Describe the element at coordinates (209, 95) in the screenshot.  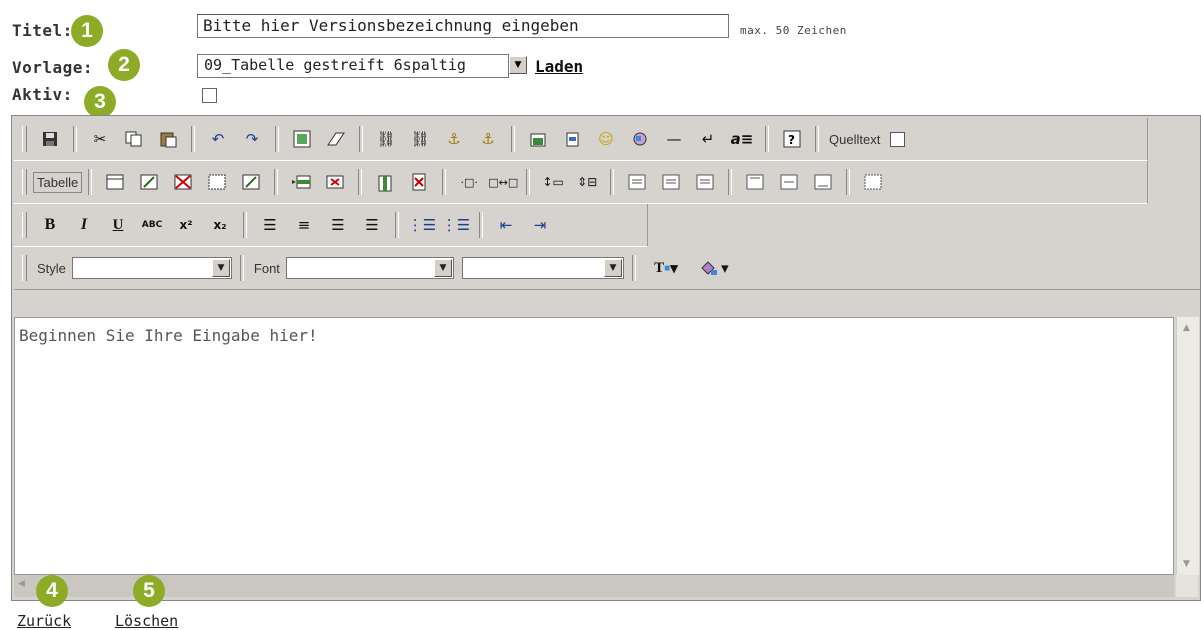
I see `aktiv-checkbox` at that location.